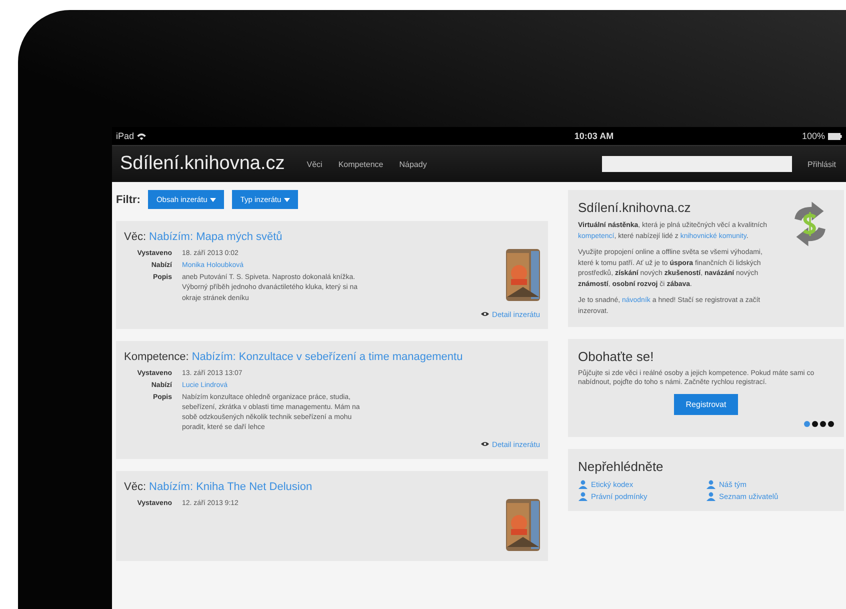 The image size is (846, 609). I want to click on battery-icon, so click(835, 136).